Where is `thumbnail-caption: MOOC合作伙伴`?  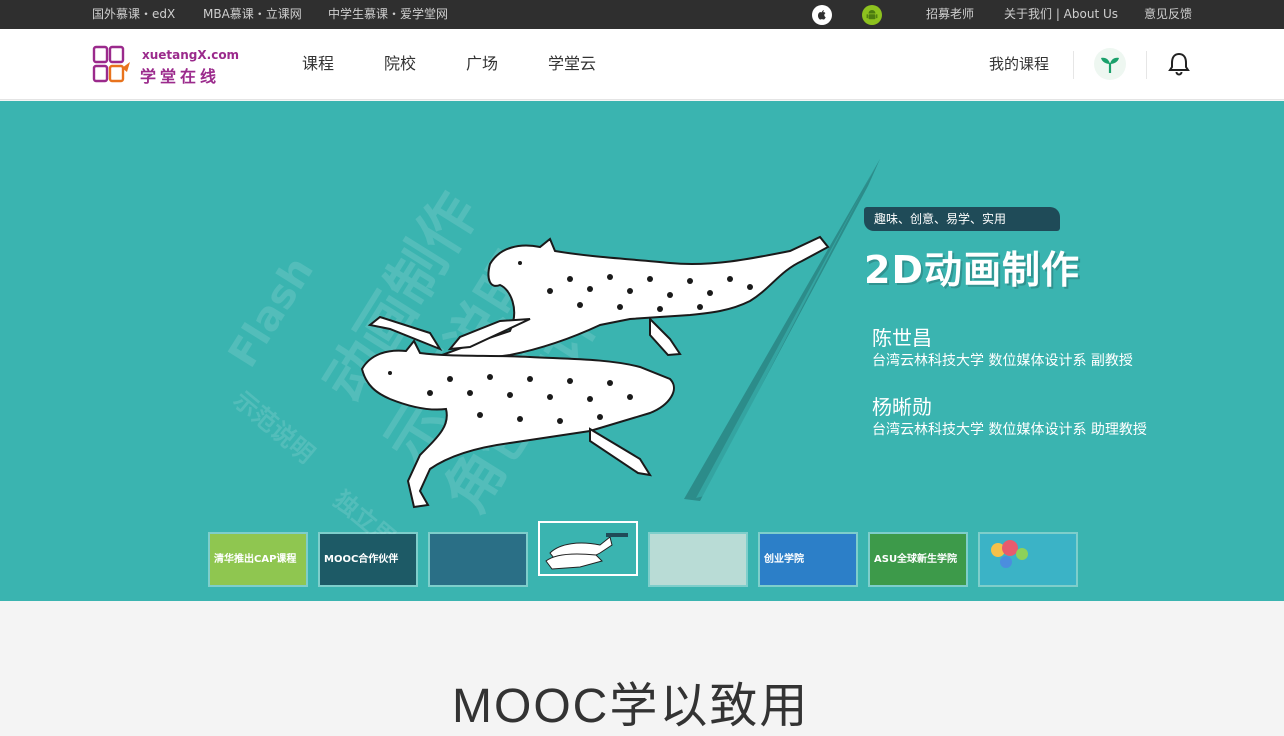
thumbnail-caption: MOOC合作伙伴 is located at coordinates (361, 559).